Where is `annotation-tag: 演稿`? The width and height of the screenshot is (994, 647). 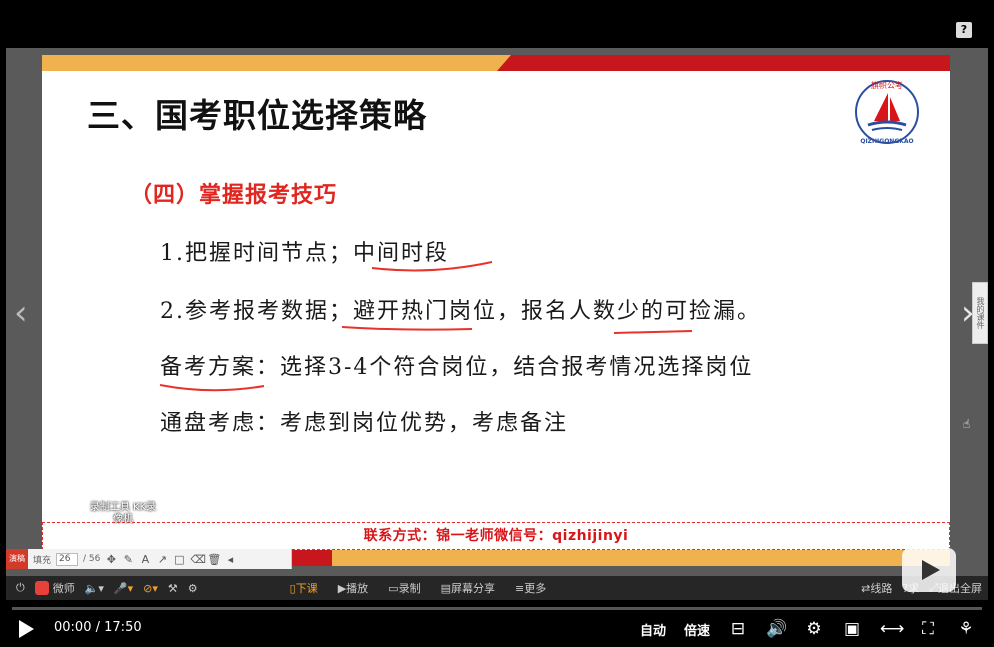 annotation-tag: 演稿 is located at coordinates (17, 559).